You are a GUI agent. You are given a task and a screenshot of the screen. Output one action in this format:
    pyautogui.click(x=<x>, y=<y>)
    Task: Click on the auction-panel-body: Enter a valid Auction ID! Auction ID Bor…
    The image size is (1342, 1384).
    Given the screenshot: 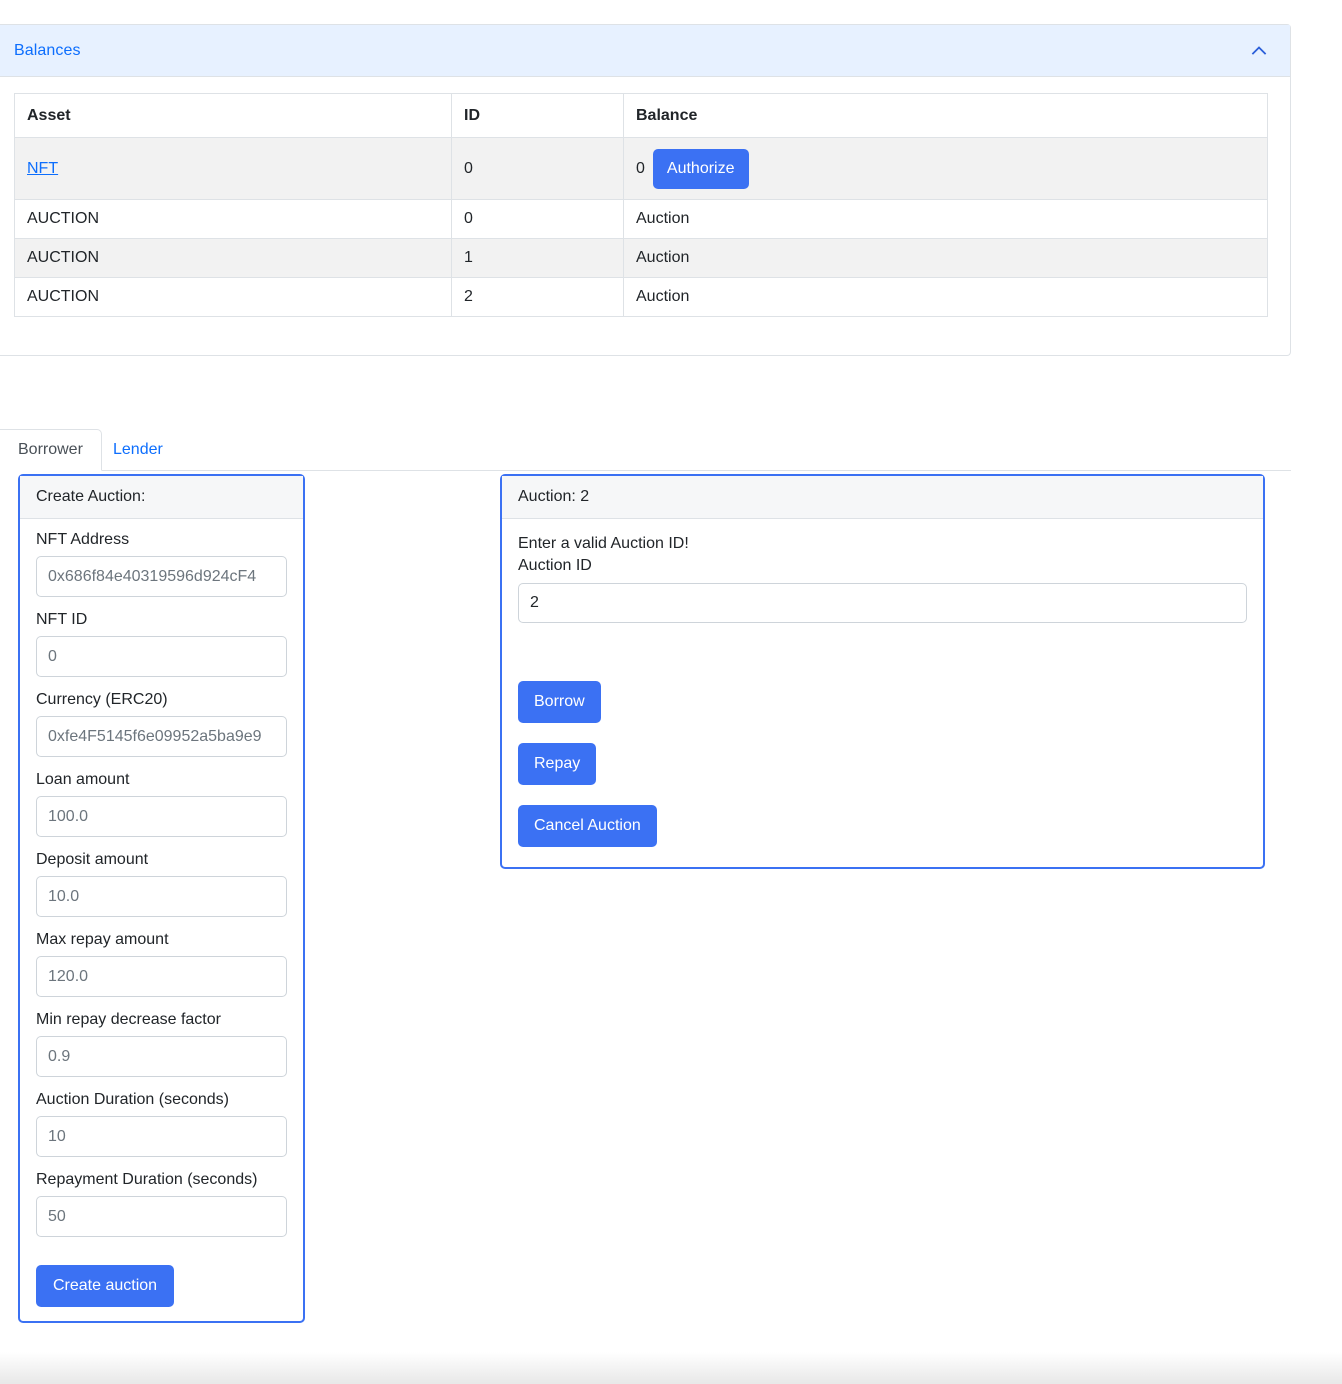 What is the action you would take?
    pyautogui.click(x=882, y=693)
    